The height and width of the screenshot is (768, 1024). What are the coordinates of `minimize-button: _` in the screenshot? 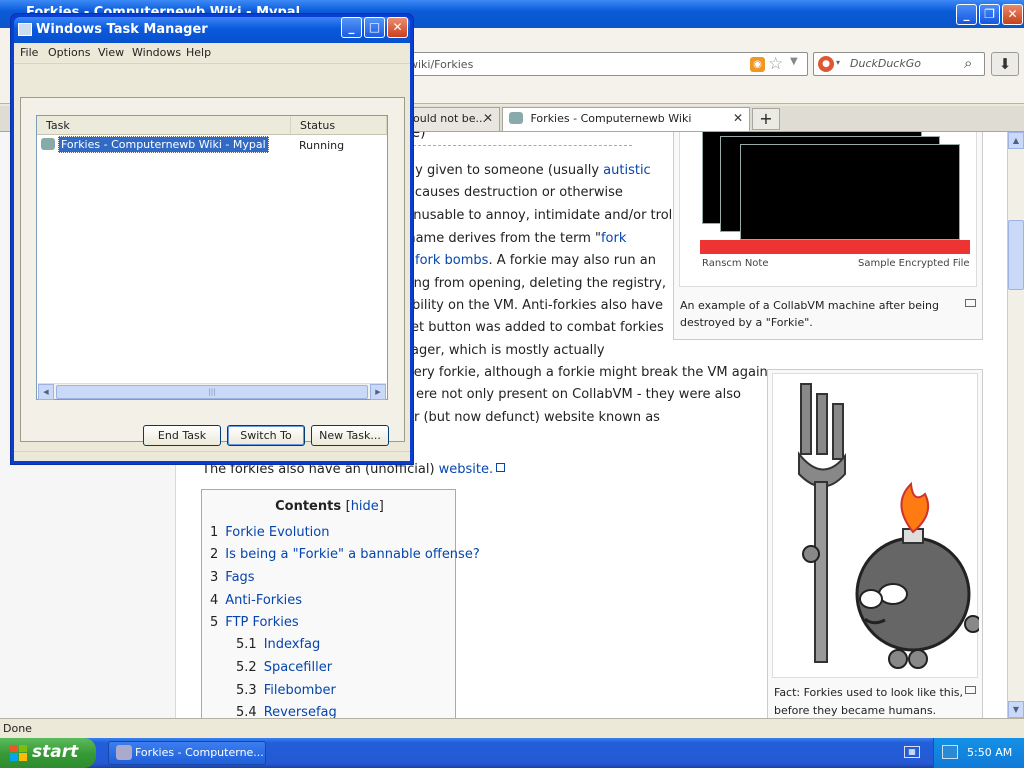 It's located at (966, 14).